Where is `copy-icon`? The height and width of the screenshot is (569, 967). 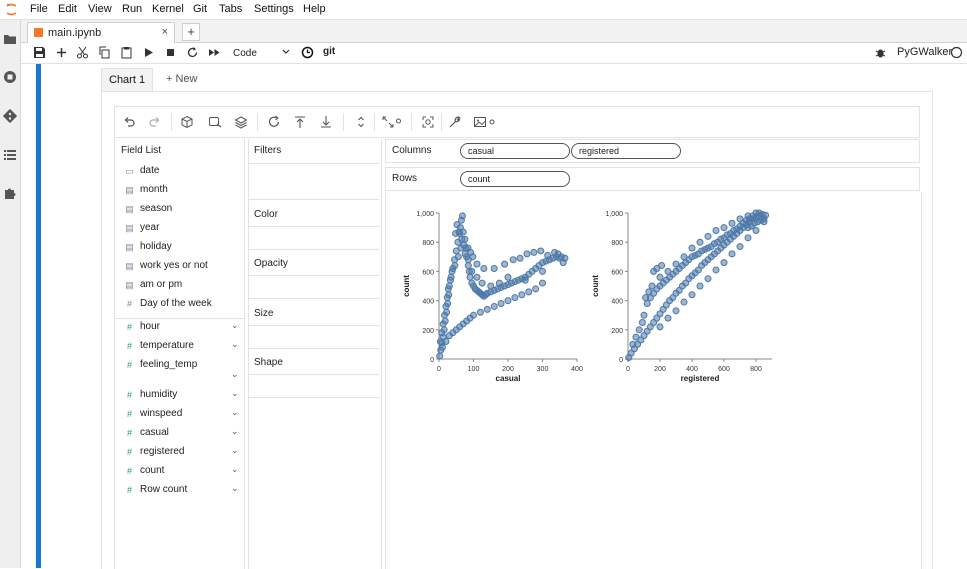
copy-icon is located at coordinates (104, 52).